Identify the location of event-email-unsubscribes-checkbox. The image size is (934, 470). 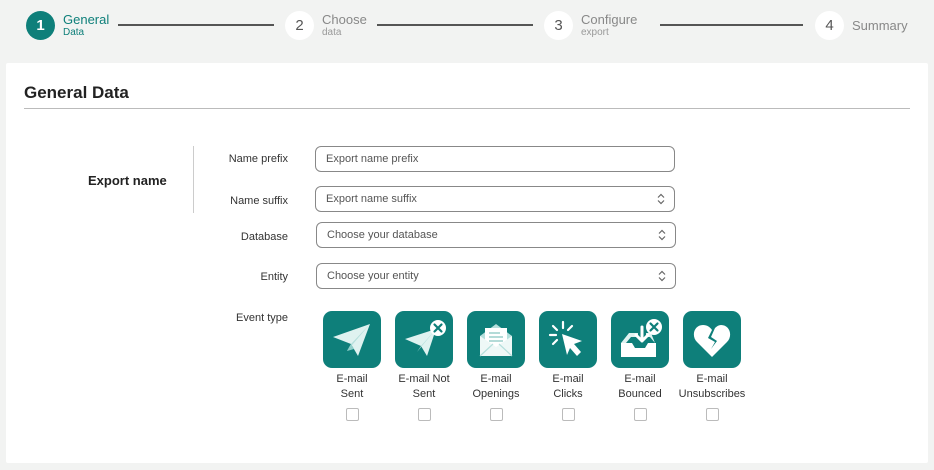
(712, 414).